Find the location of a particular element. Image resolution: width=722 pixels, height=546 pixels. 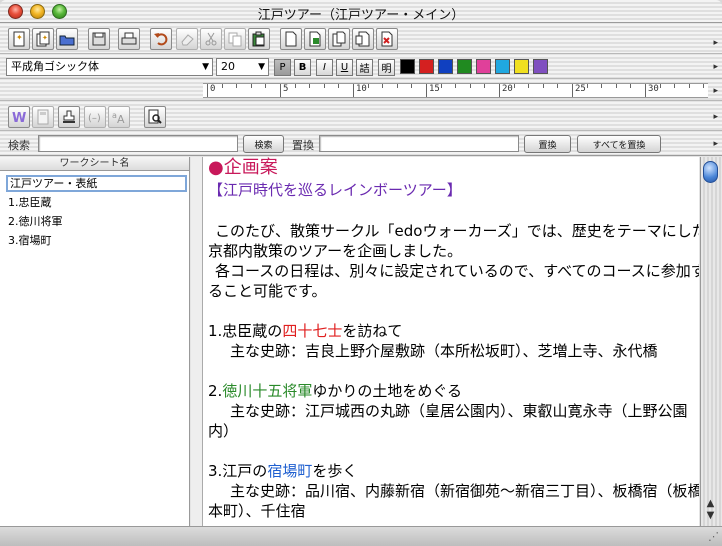

find-icon is located at coordinates (155, 117).